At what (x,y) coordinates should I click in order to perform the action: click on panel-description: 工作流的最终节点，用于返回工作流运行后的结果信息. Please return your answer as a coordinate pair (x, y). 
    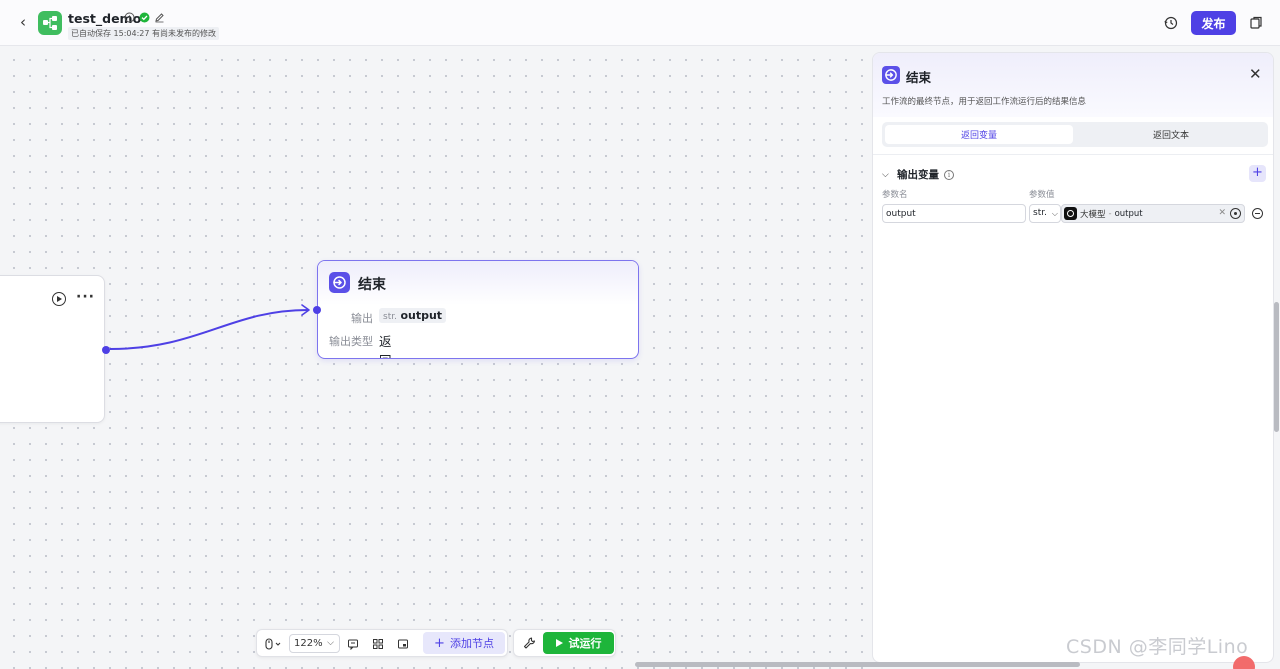
    Looking at the image, I should click on (984, 102).